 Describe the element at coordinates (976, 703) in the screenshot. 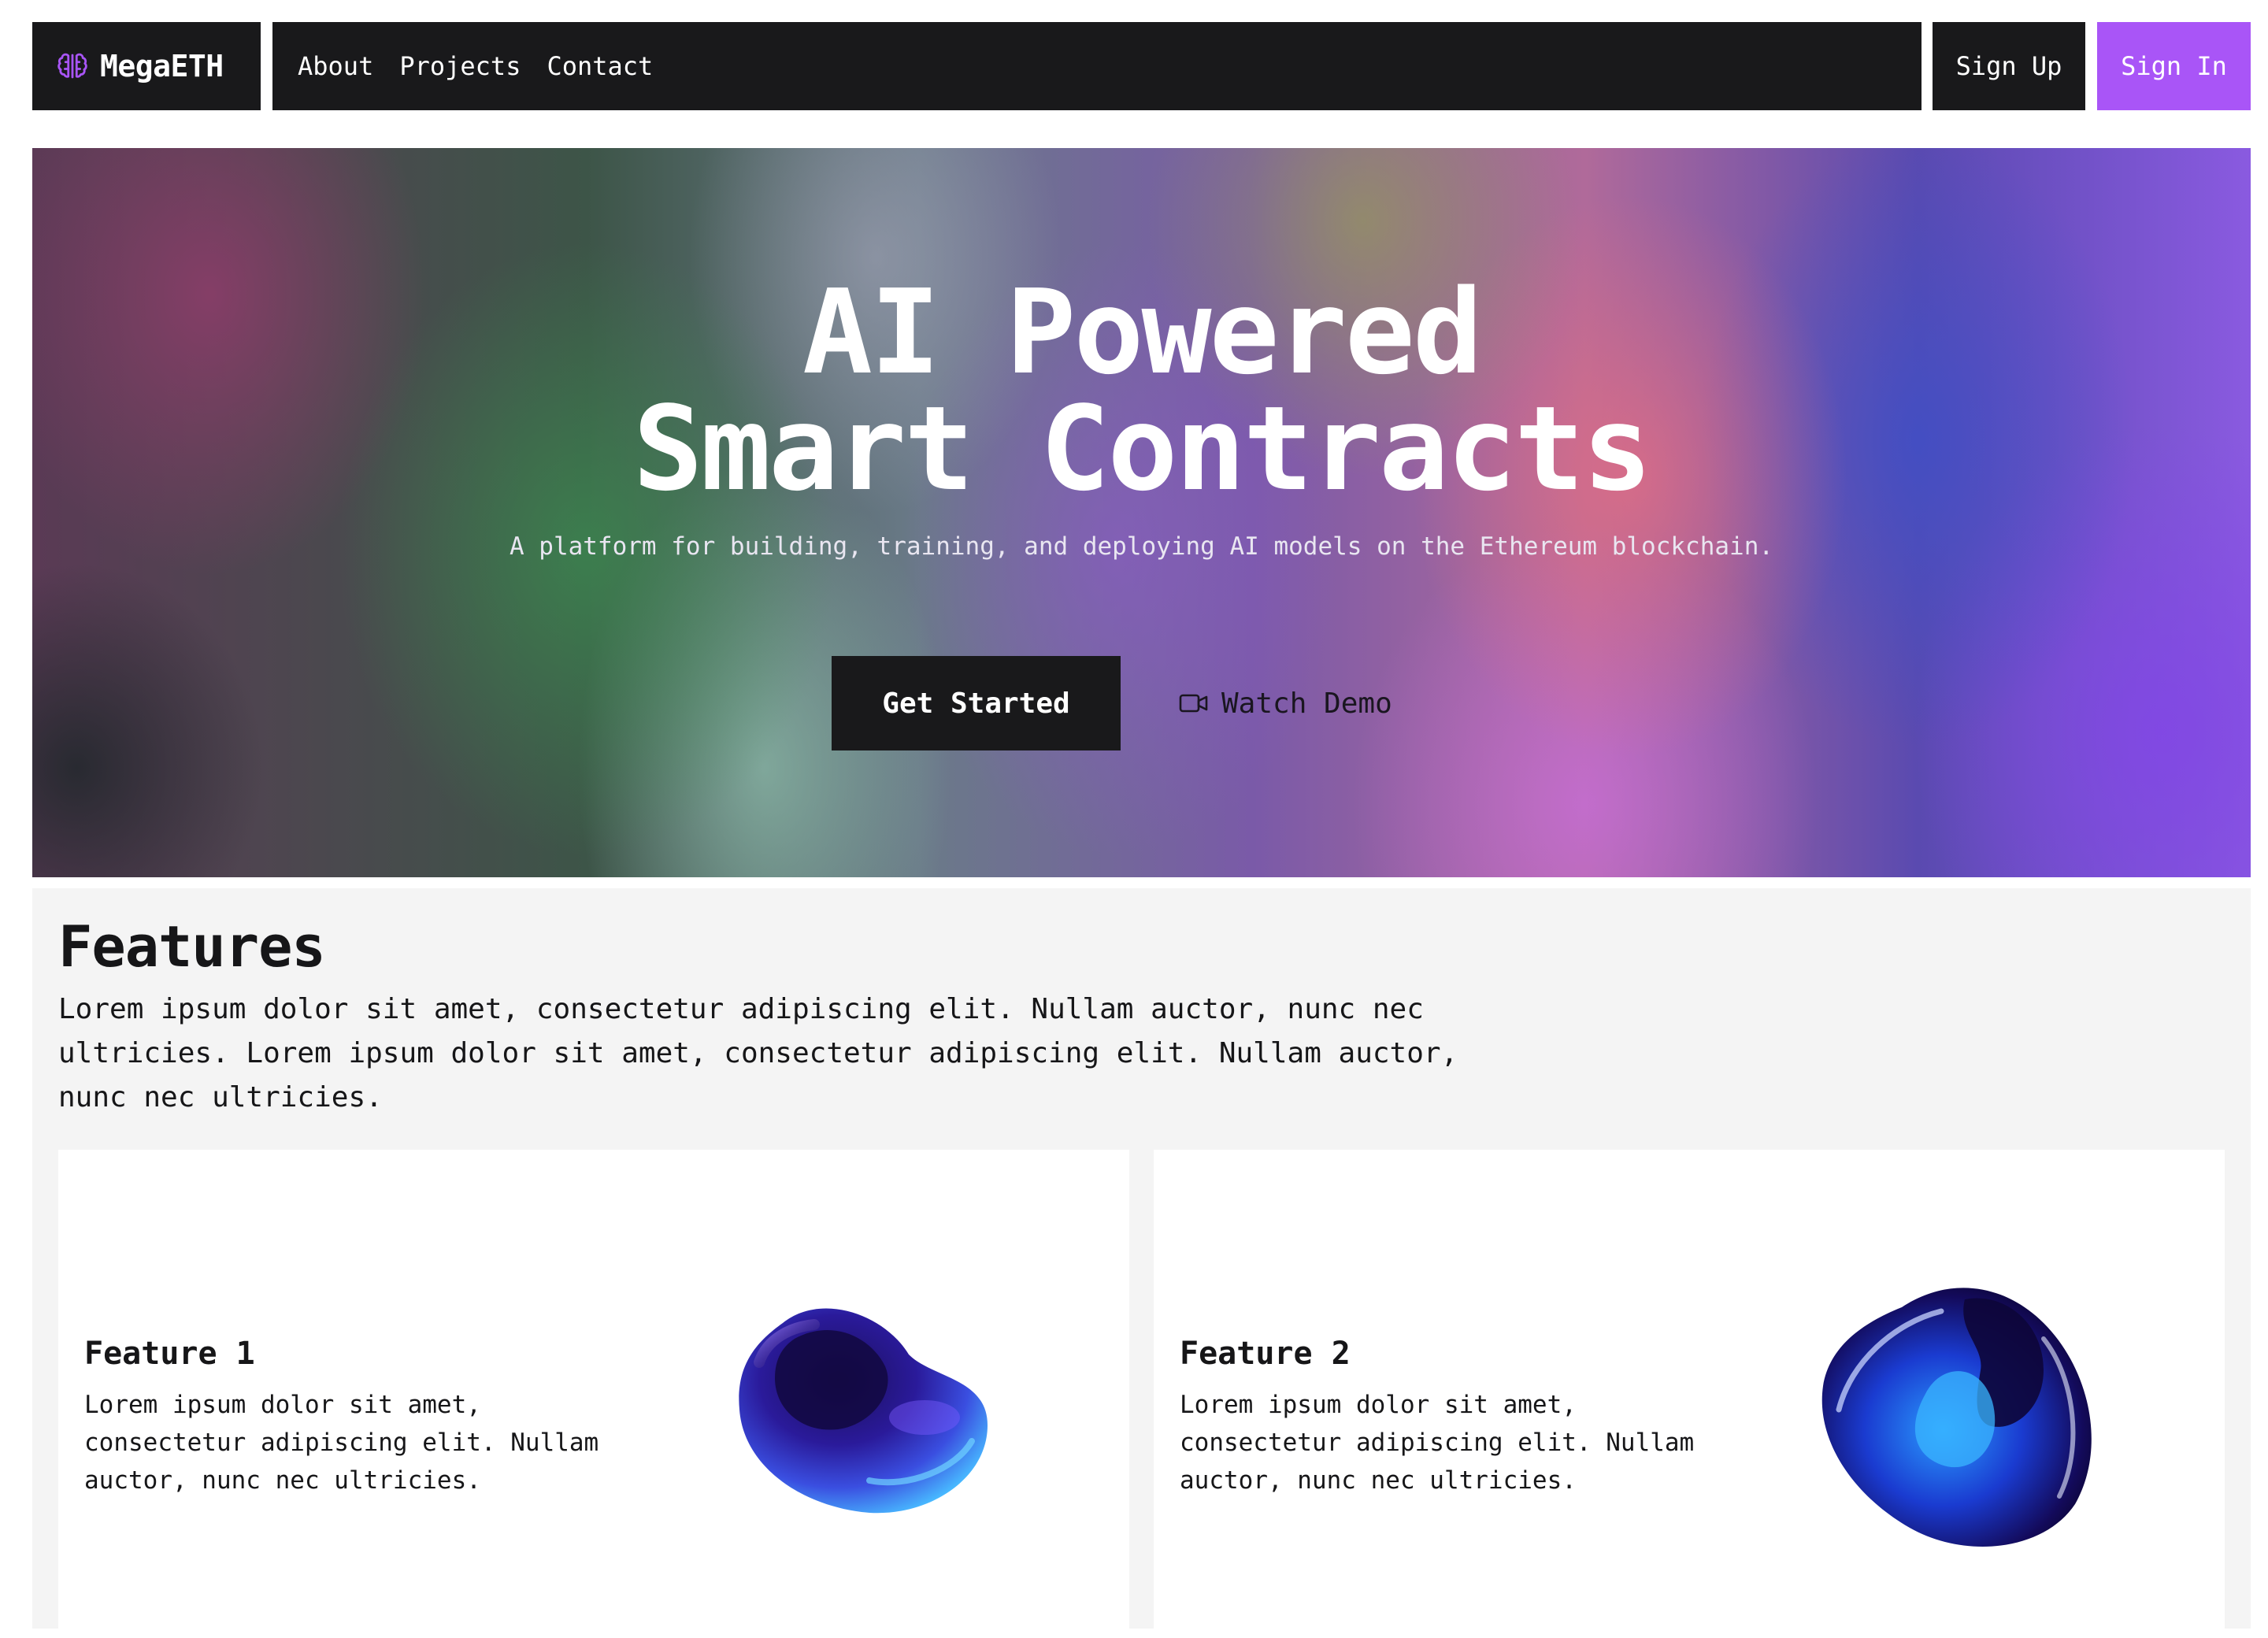

I see `get-started-button: Get Started` at that location.